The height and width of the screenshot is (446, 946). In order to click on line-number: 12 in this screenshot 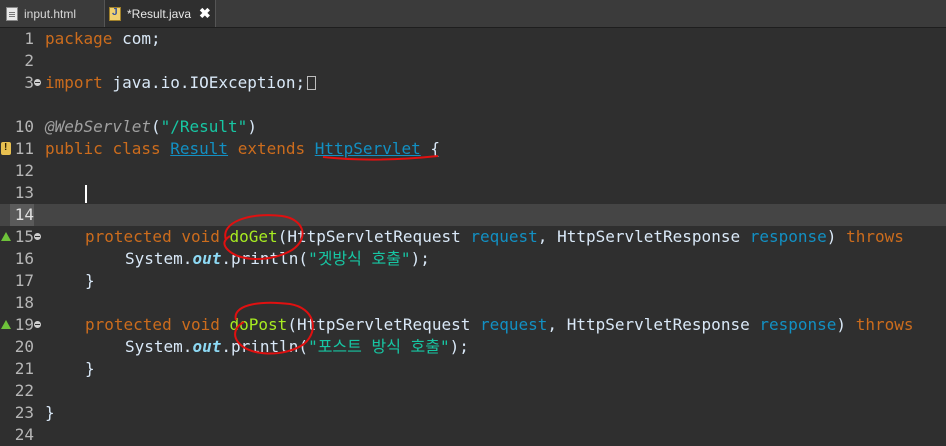, I will do `click(24, 170)`.